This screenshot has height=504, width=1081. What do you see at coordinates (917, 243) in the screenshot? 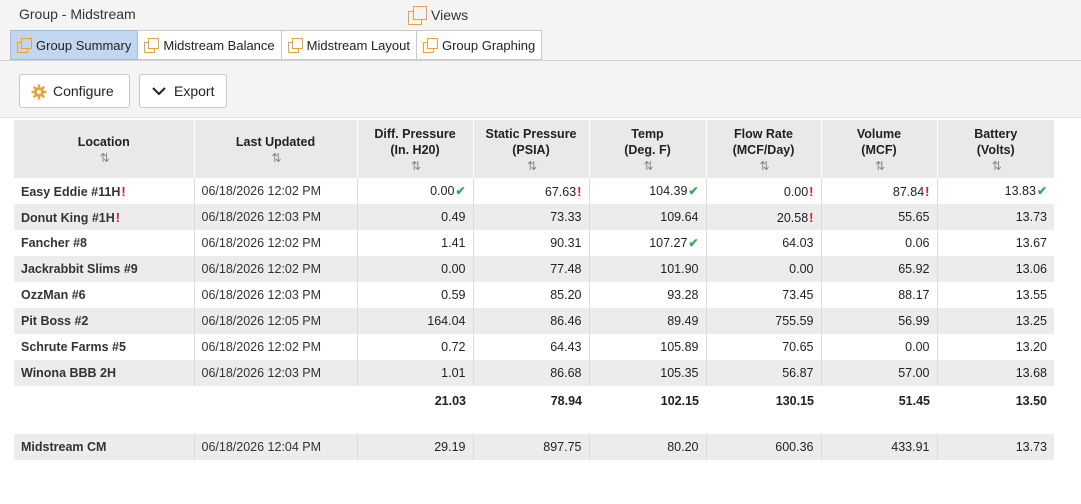
I see `volume-cell-value: 0.06` at bounding box center [917, 243].